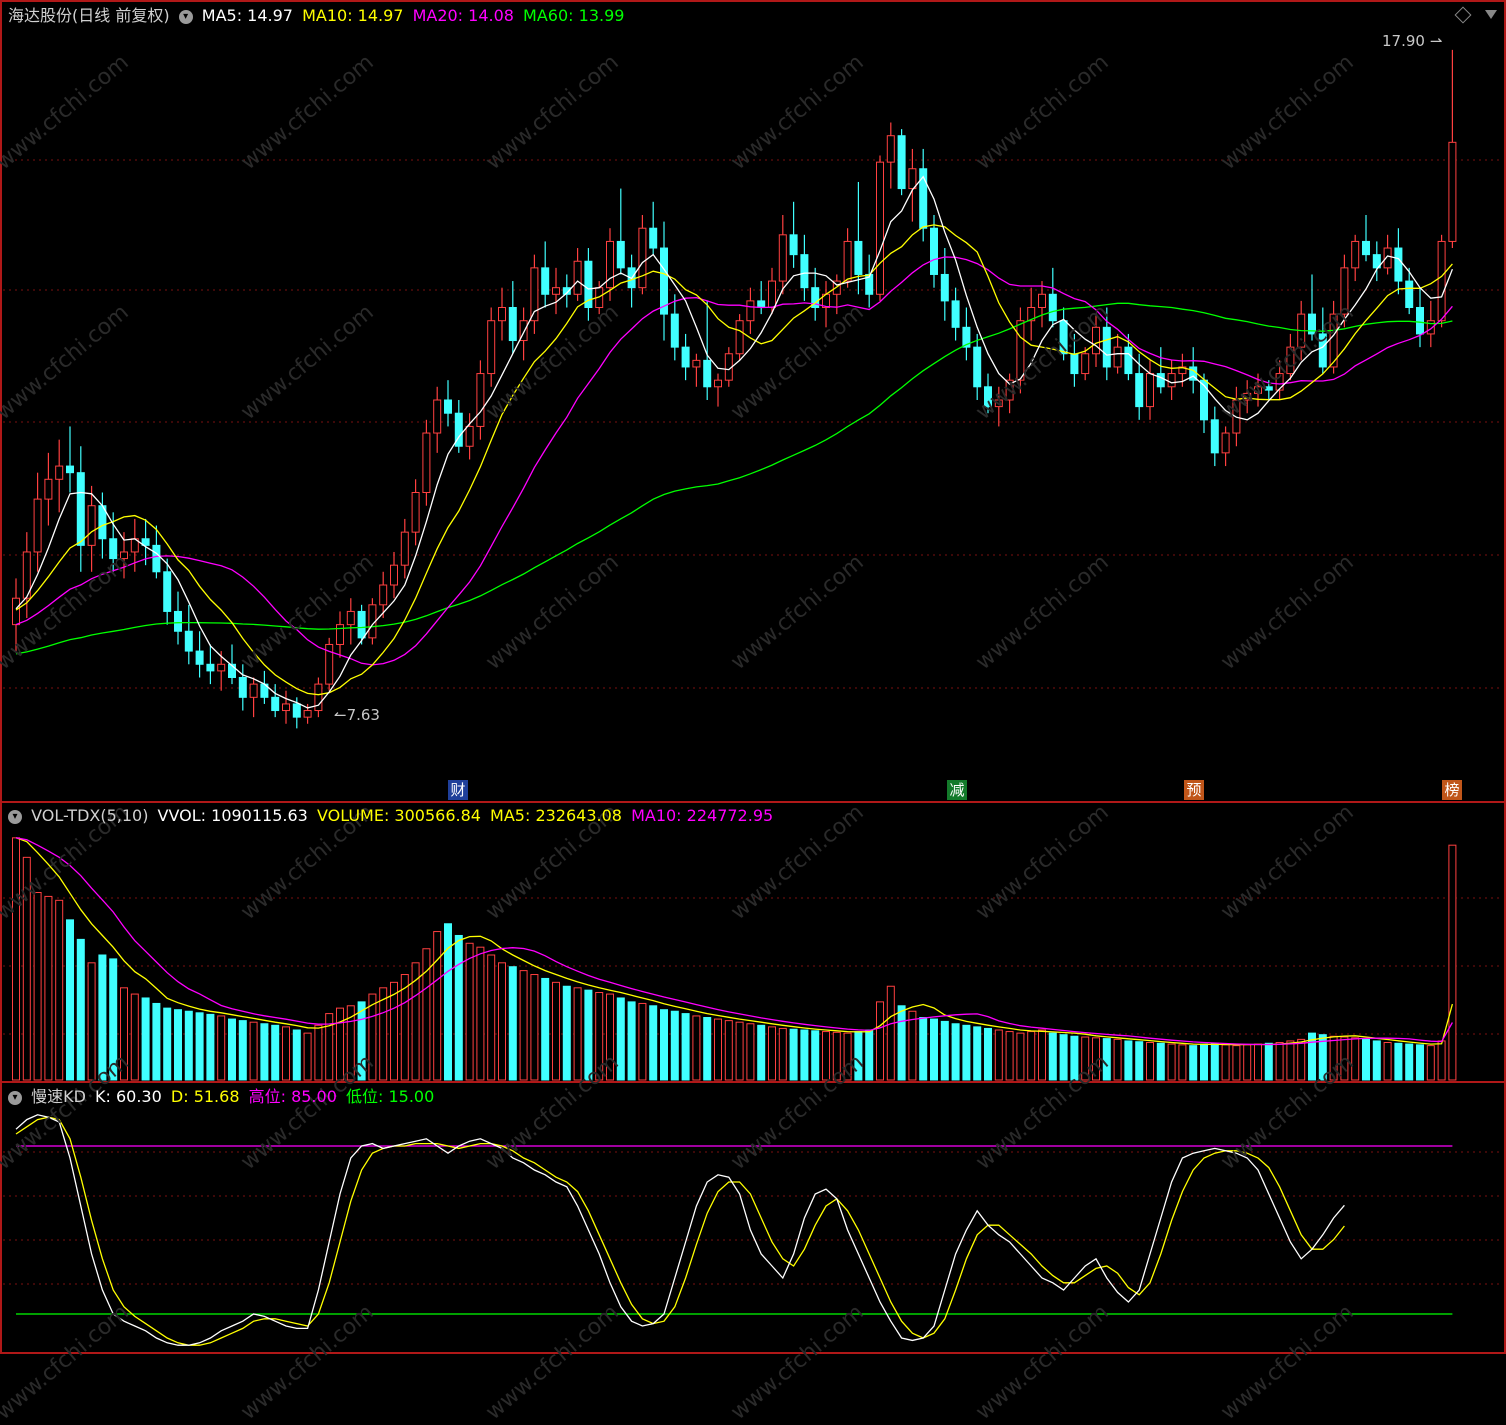 The image size is (1506, 1425). Describe the element at coordinates (1452, 790) in the screenshot. I see `event-marker-list: 榜` at that location.